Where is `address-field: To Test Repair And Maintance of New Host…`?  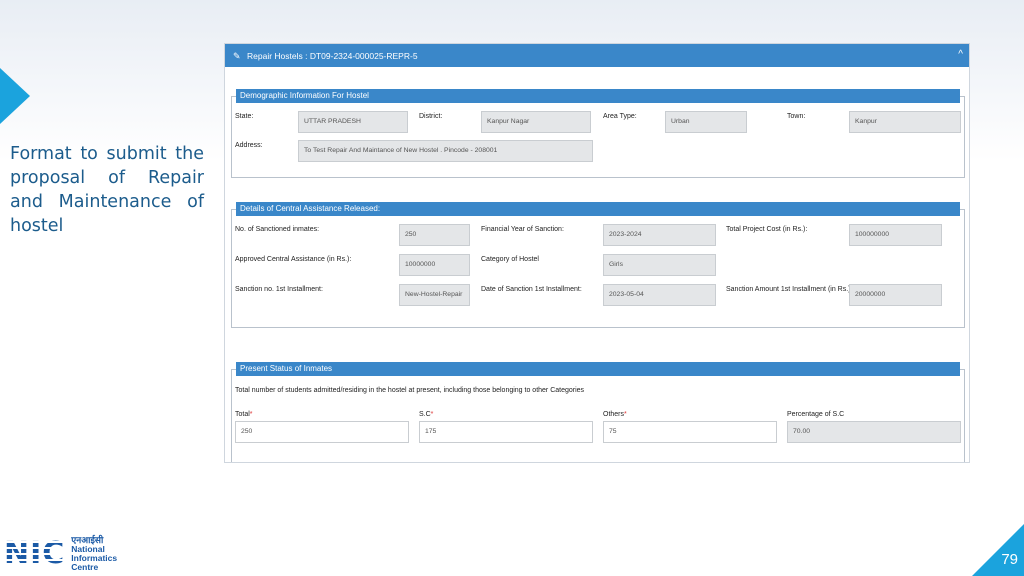 address-field: To Test Repair And Maintance of New Host… is located at coordinates (445, 151).